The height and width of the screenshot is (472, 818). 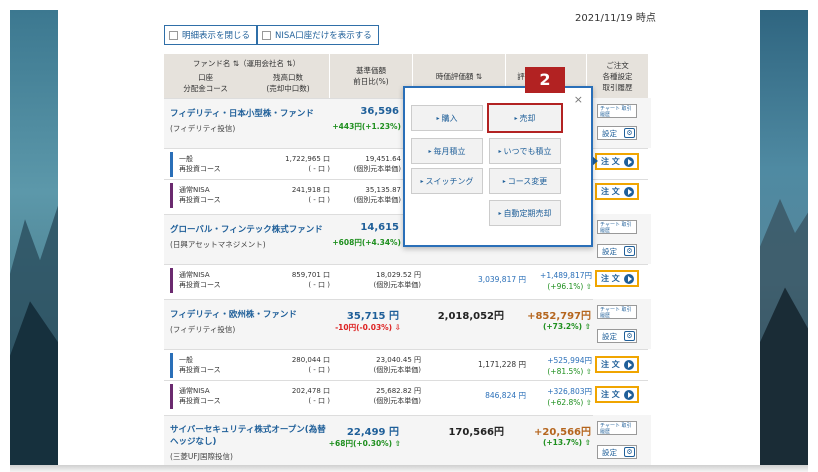 I want to click on background-left-image, so click(x=34, y=237).